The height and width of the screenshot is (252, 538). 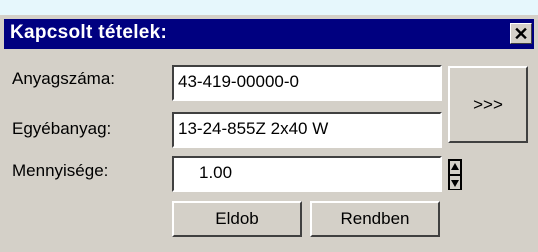 I want to click on other-material-field: 13-24-855Z 2x40 W, so click(x=307, y=130).